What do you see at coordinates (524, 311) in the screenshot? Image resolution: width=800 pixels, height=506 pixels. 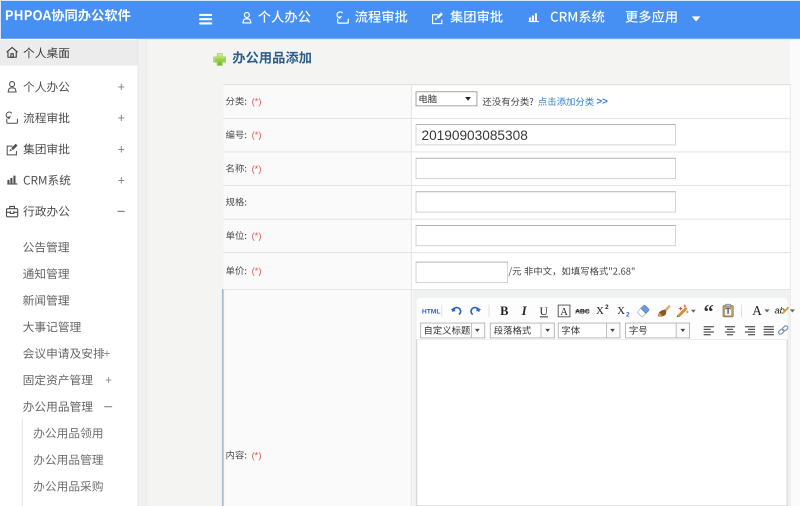 I see `svg-text: I` at bounding box center [524, 311].